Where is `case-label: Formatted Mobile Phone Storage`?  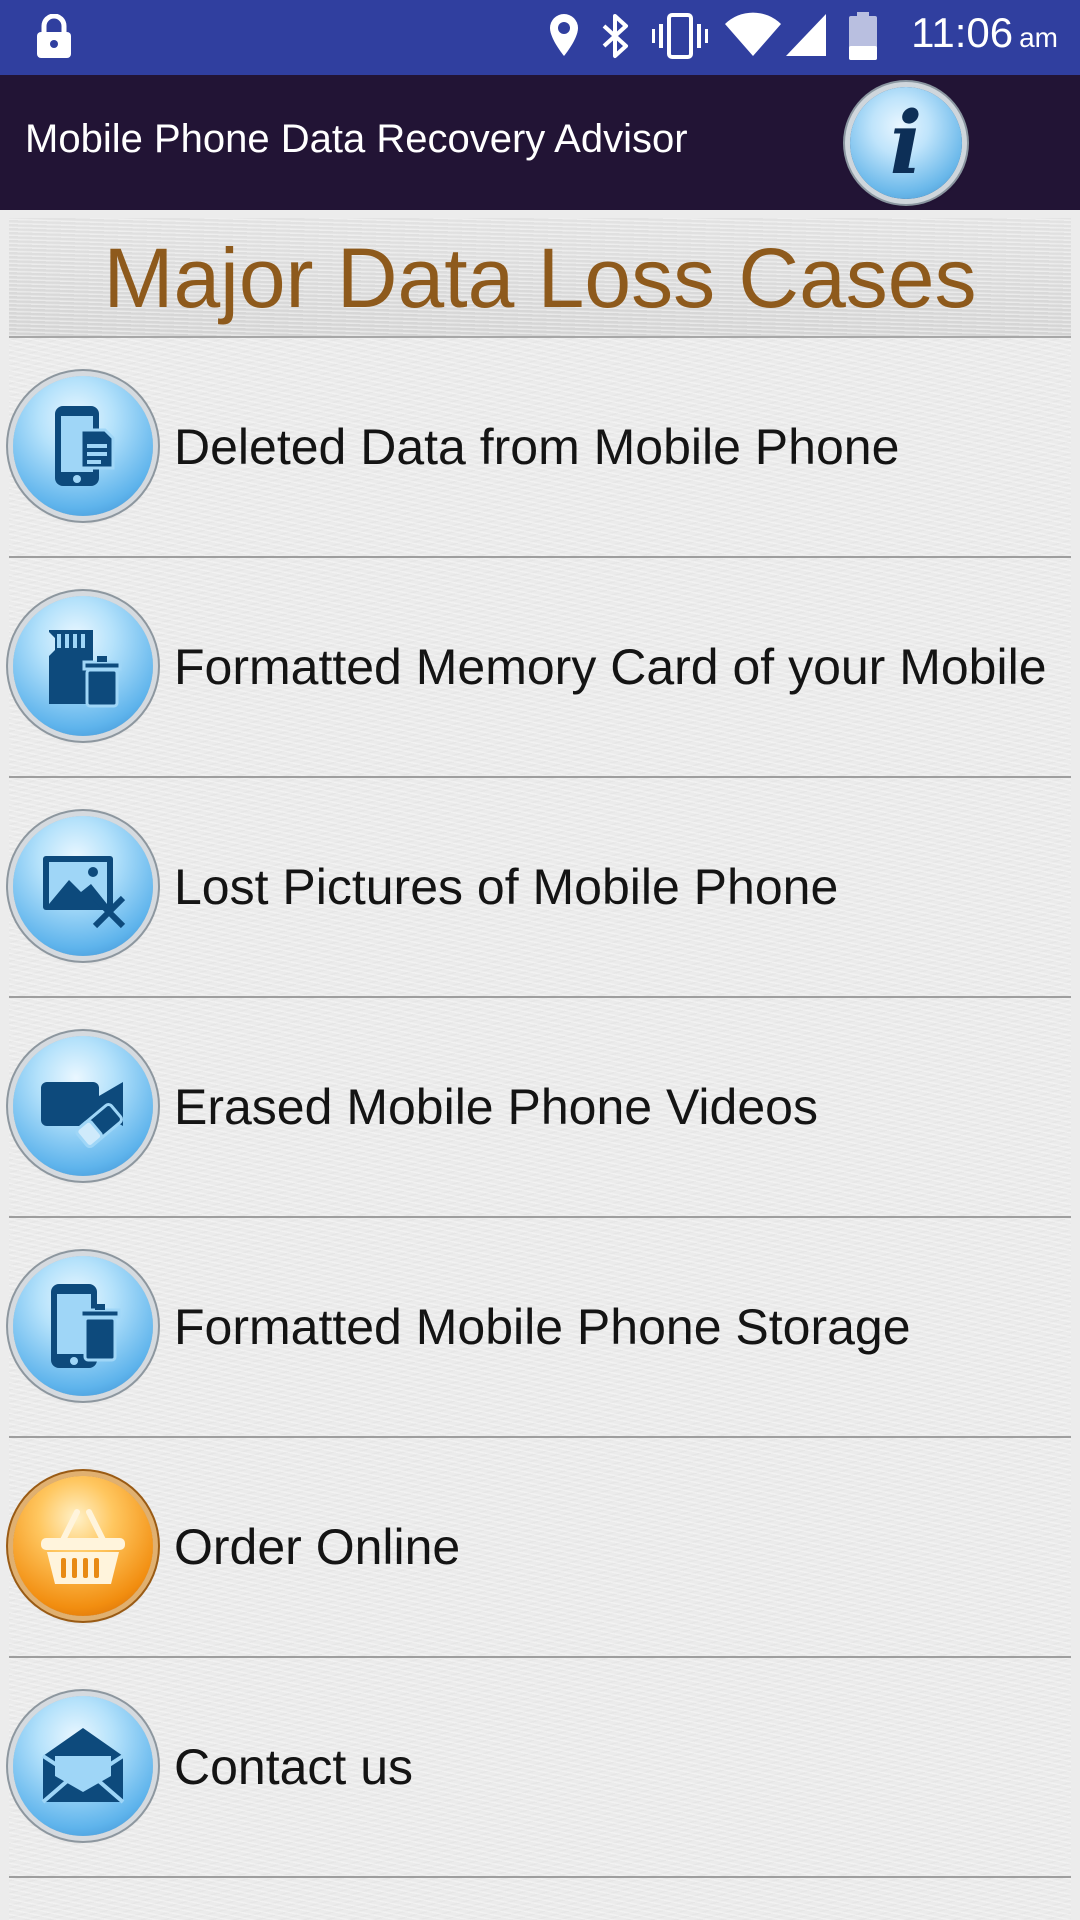
case-label: Formatted Mobile Phone Storage is located at coordinates (542, 1327).